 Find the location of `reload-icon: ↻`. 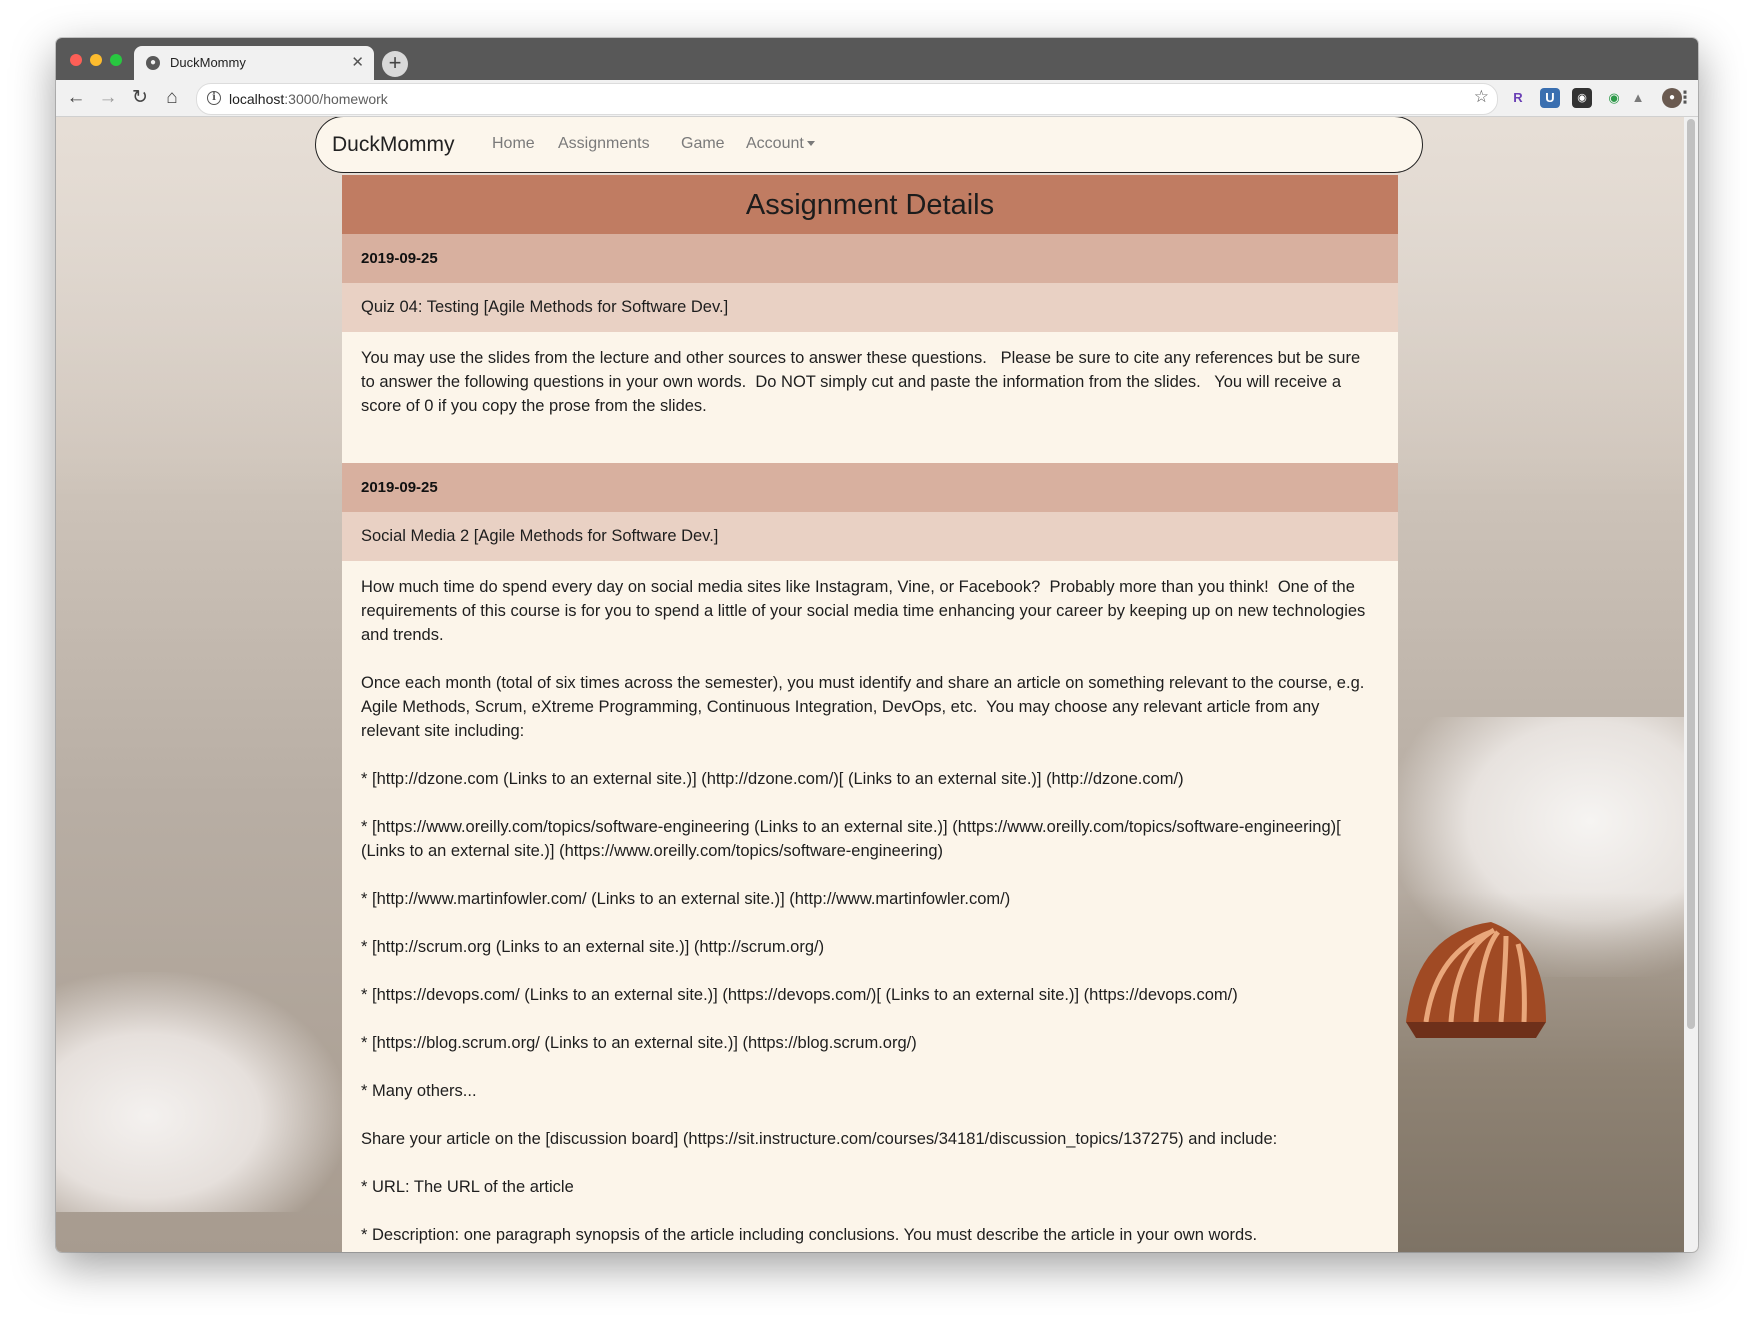

reload-icon: ↻ is located at coordinates (140, 98).